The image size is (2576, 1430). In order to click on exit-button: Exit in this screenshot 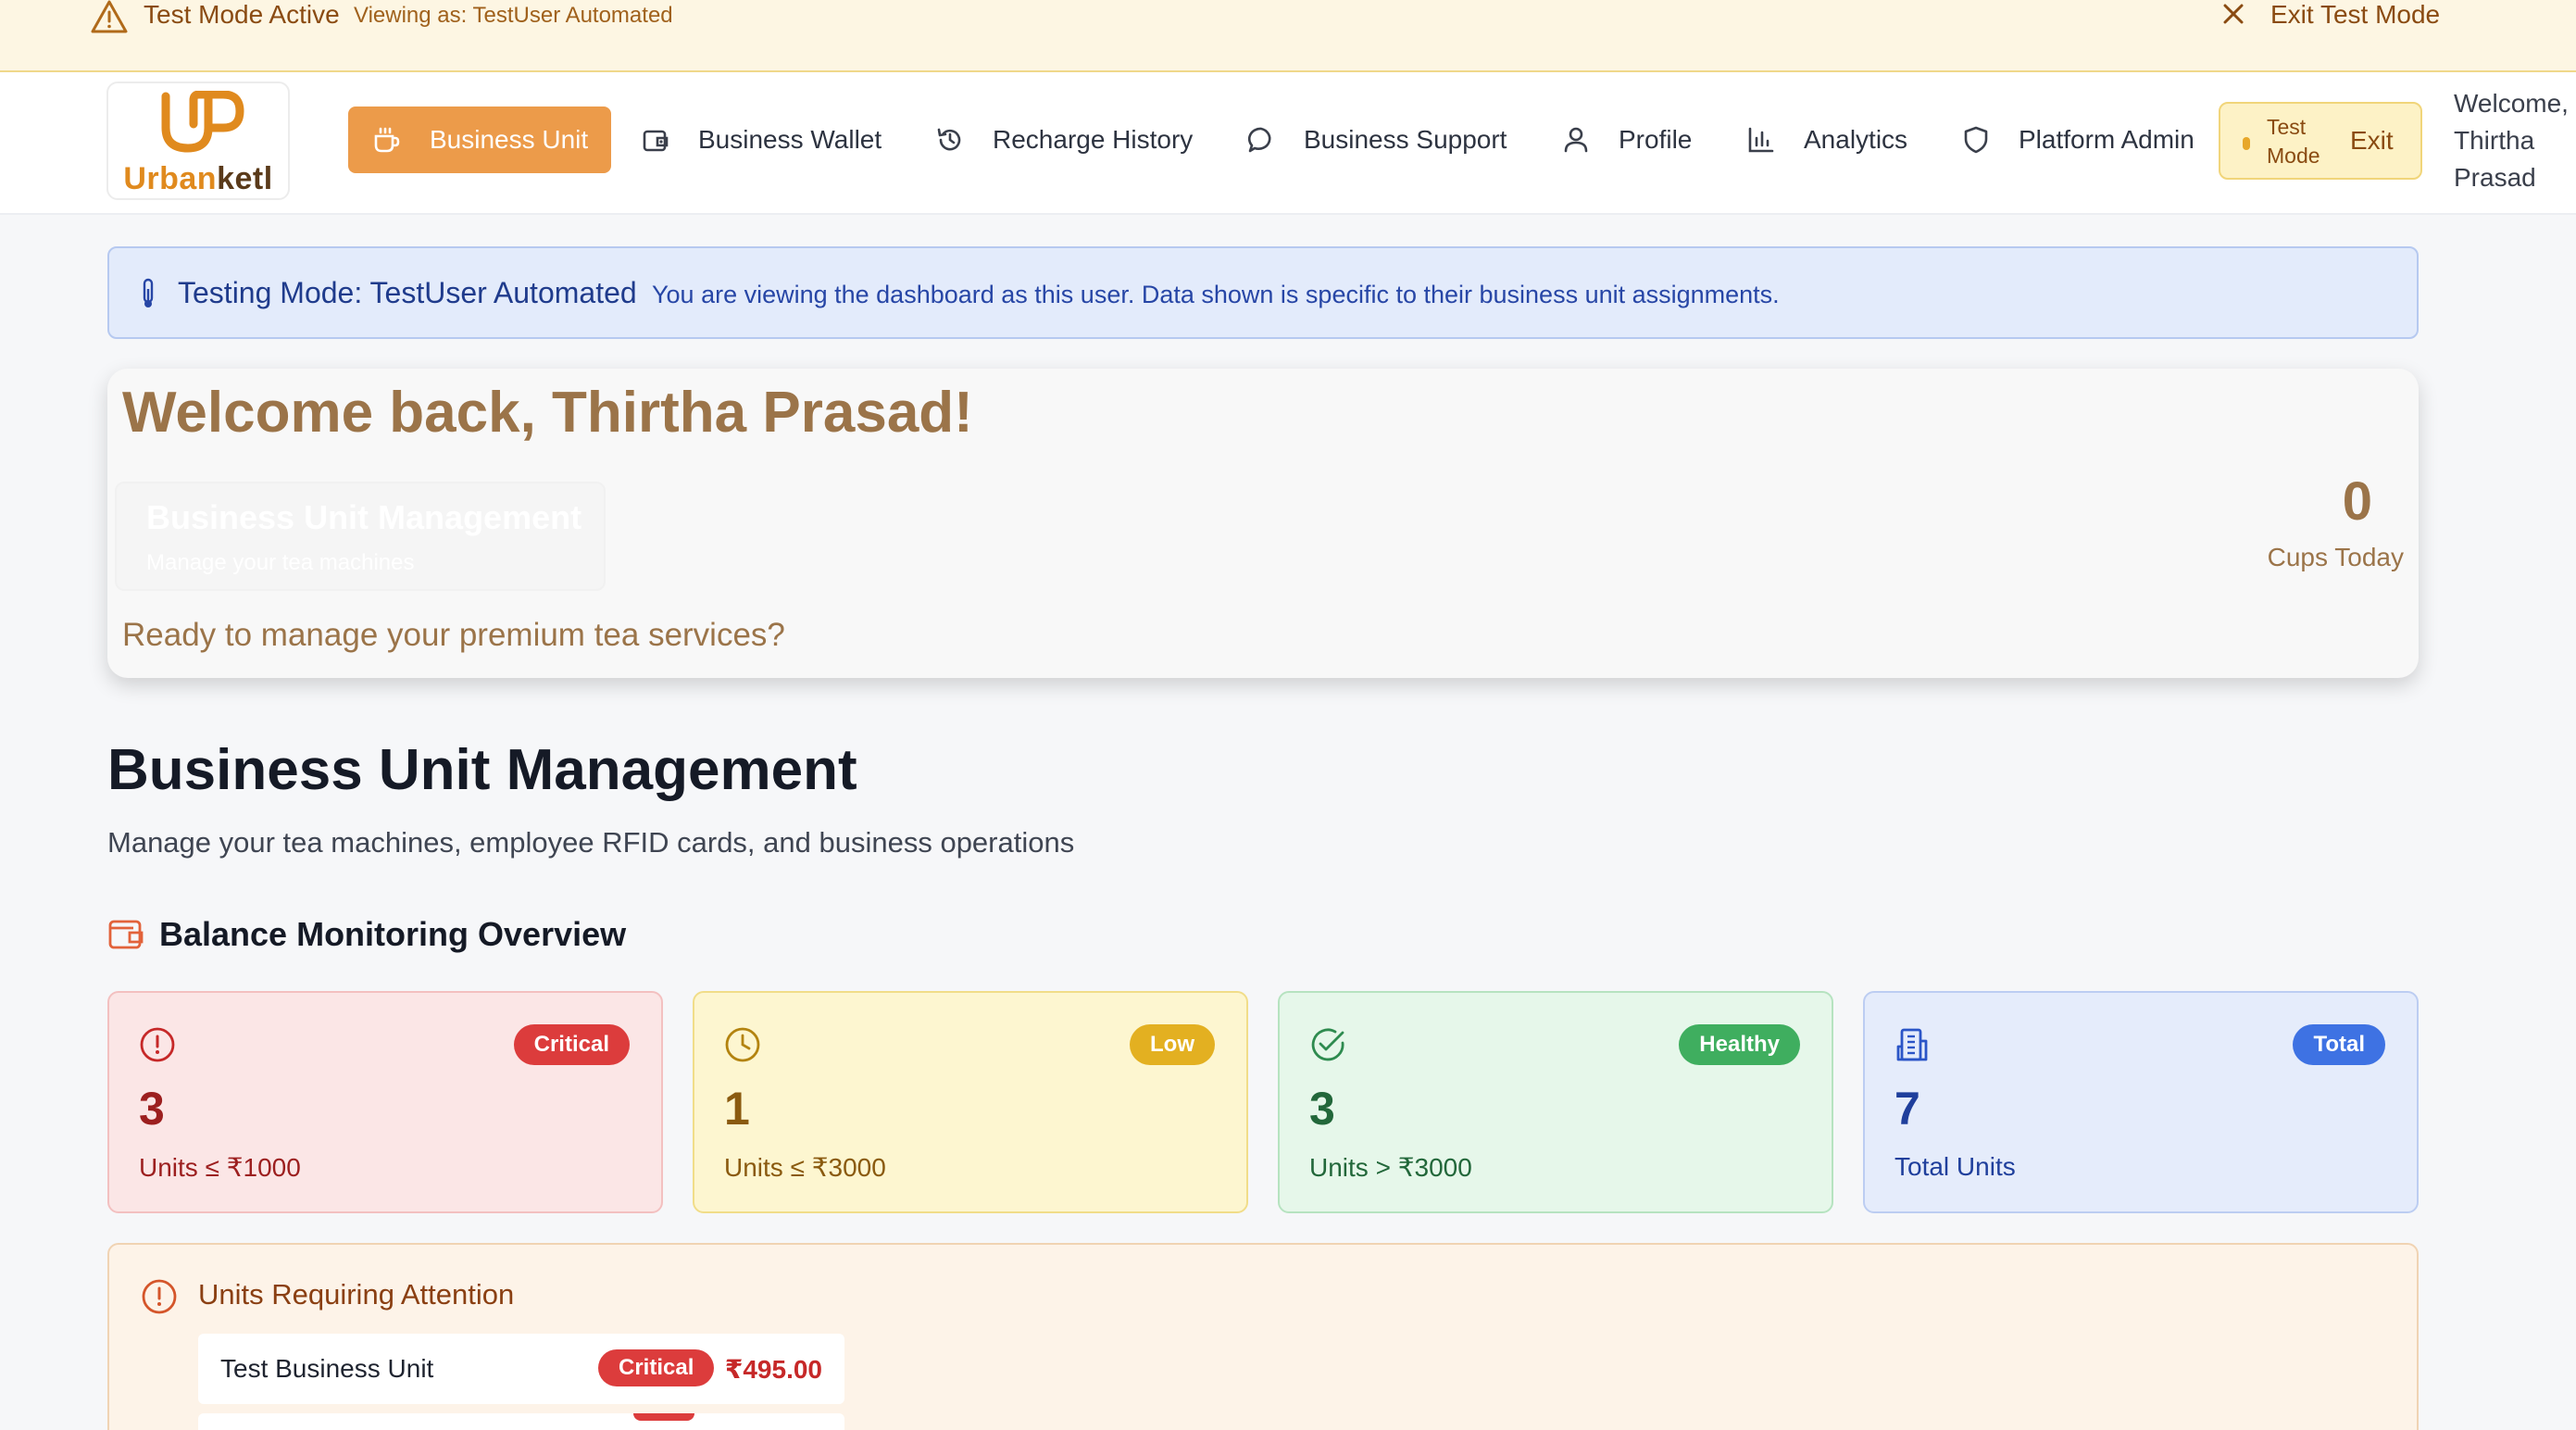, I will do `click(2372, 141)`.